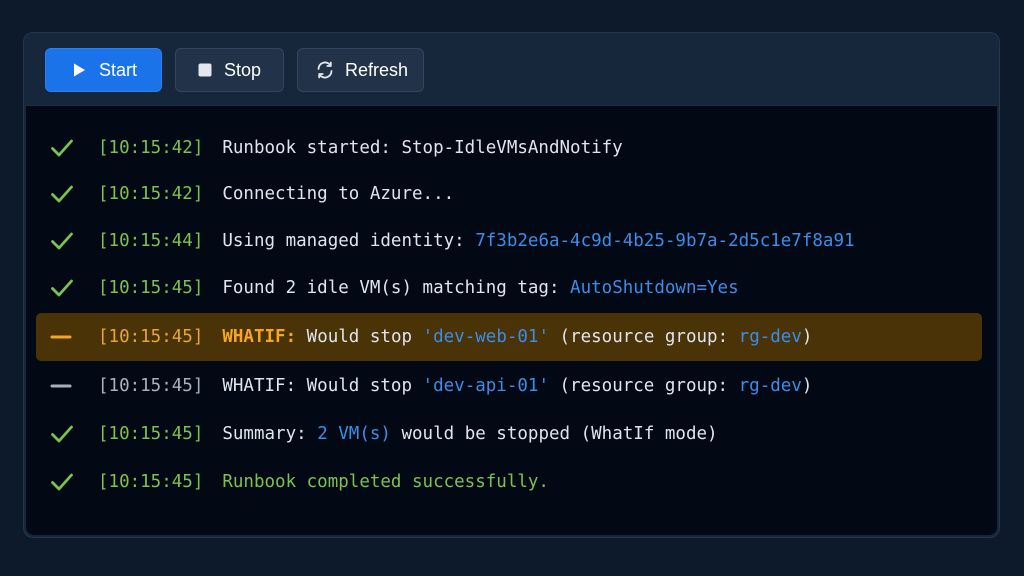  What do you see at coordinates (511, 69) in the screenshot?
I see `toolbar: Start Stop Refresh` at bounding box center [511, 69].